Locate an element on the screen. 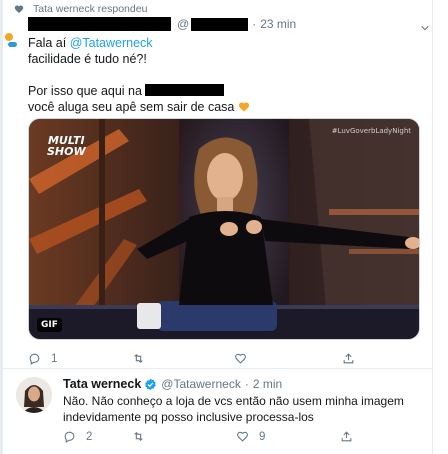  verified-badge-icon is located at coordinates (151, 384).